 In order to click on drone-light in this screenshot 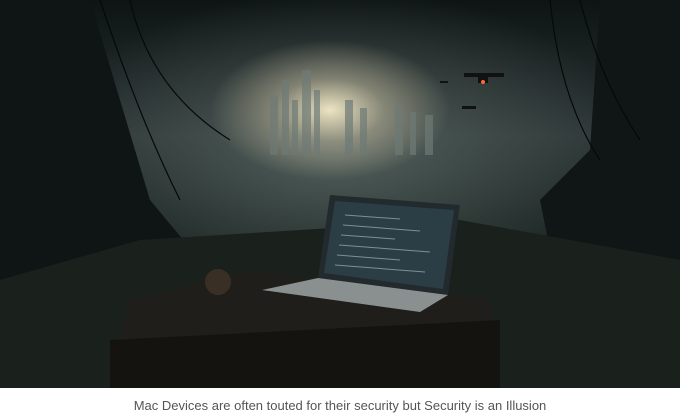, I will do `click(483, 82)`.